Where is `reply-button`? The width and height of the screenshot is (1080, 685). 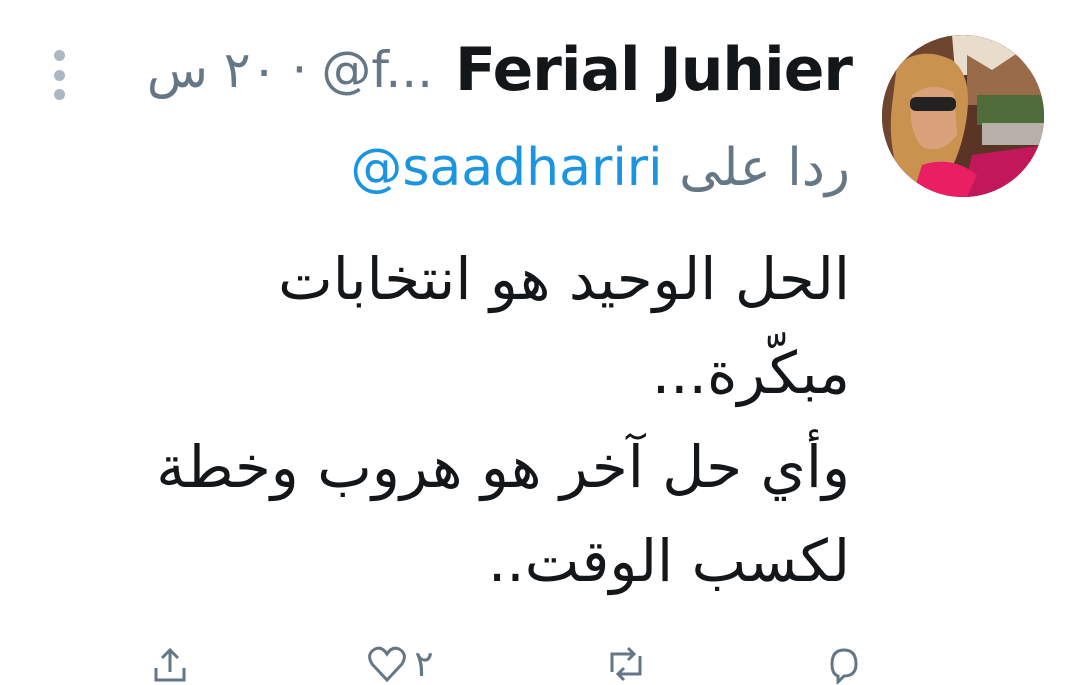
reply-button is located at coordinates (847, 664).